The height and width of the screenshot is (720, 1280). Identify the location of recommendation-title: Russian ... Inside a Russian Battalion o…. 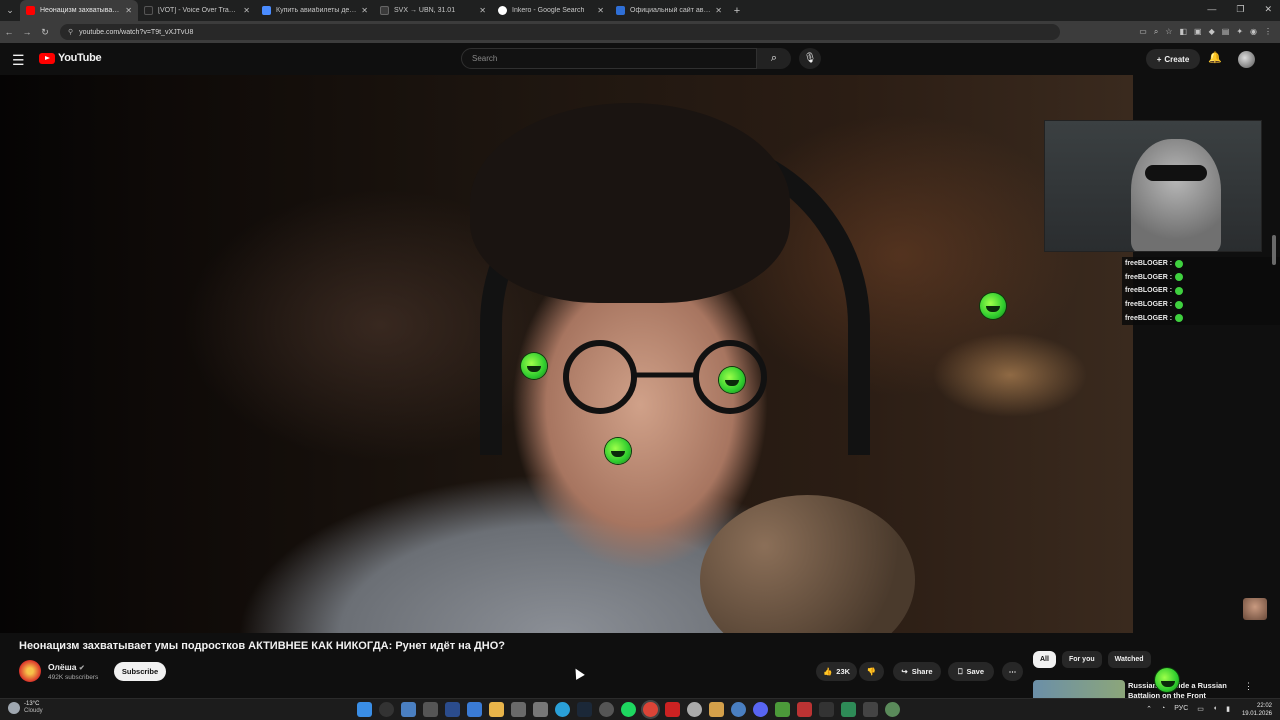
(1183, 689).